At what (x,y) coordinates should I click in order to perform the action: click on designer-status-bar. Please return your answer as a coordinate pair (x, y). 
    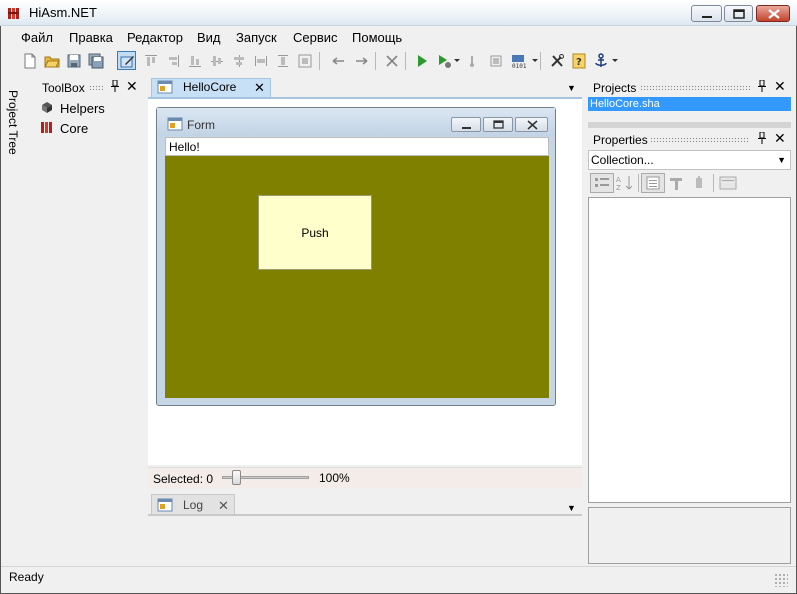
    Looking at the image, I should click on (365, 477).